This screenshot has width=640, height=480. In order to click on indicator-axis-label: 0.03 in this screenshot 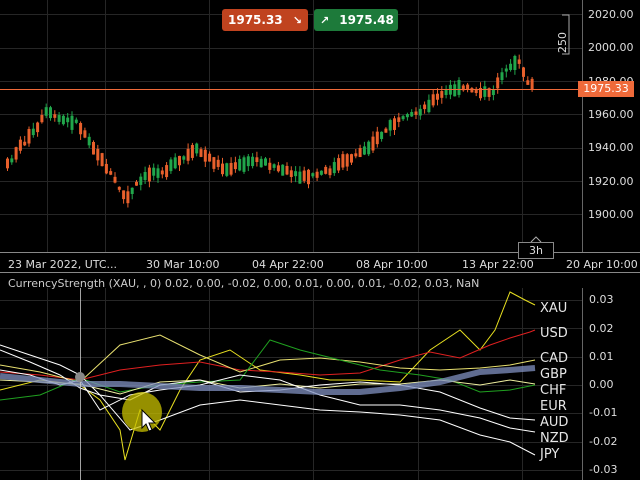, I will do `click(601, 299)`.